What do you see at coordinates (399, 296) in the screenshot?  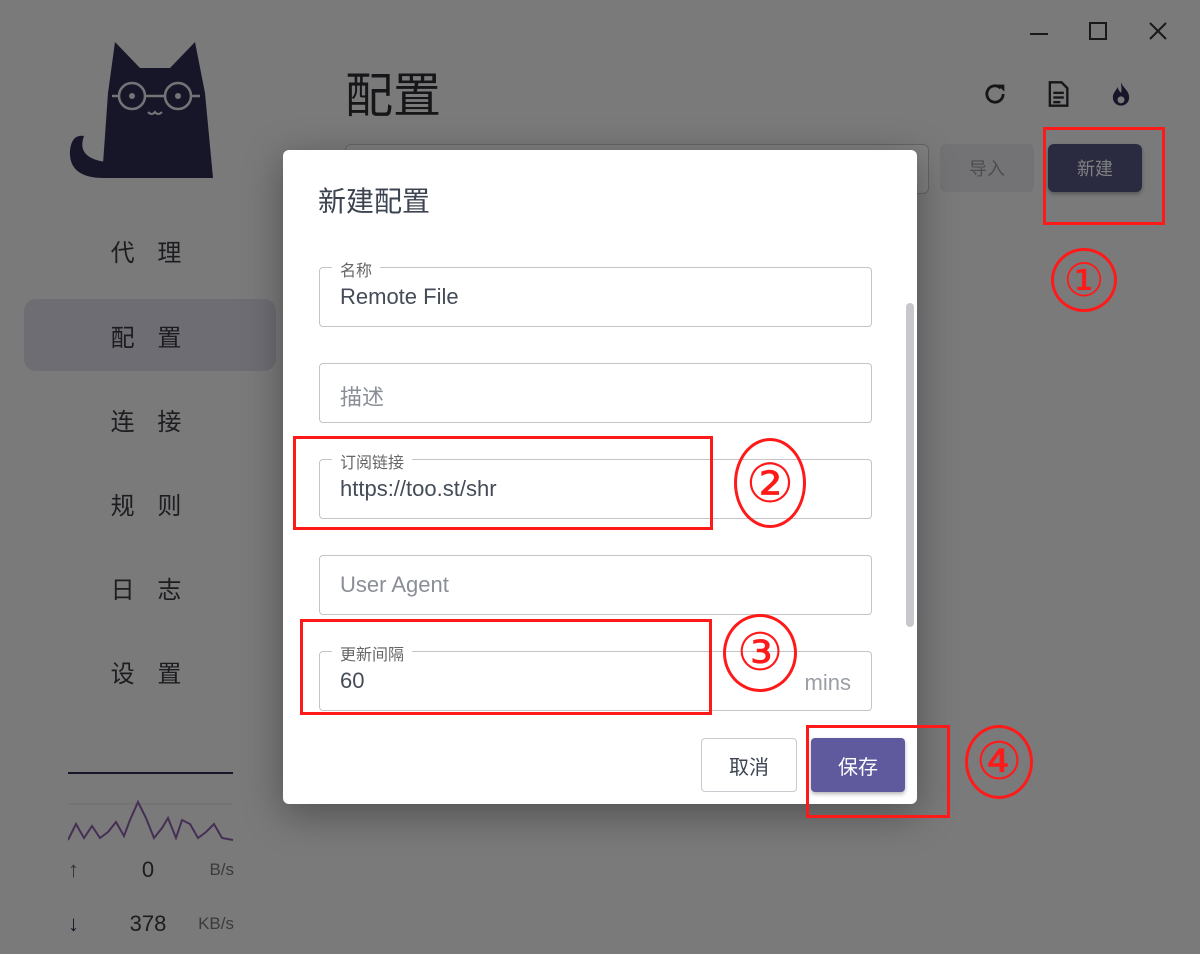 I see `name-value: Remote File` at bounding box center [399, 296].